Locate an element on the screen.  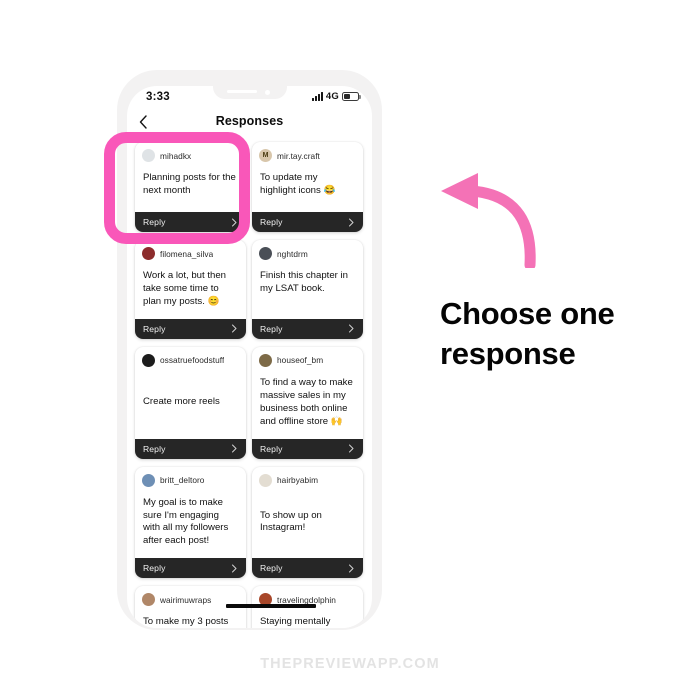
response-text: Staying mentally is located at coordinates (295, 622).